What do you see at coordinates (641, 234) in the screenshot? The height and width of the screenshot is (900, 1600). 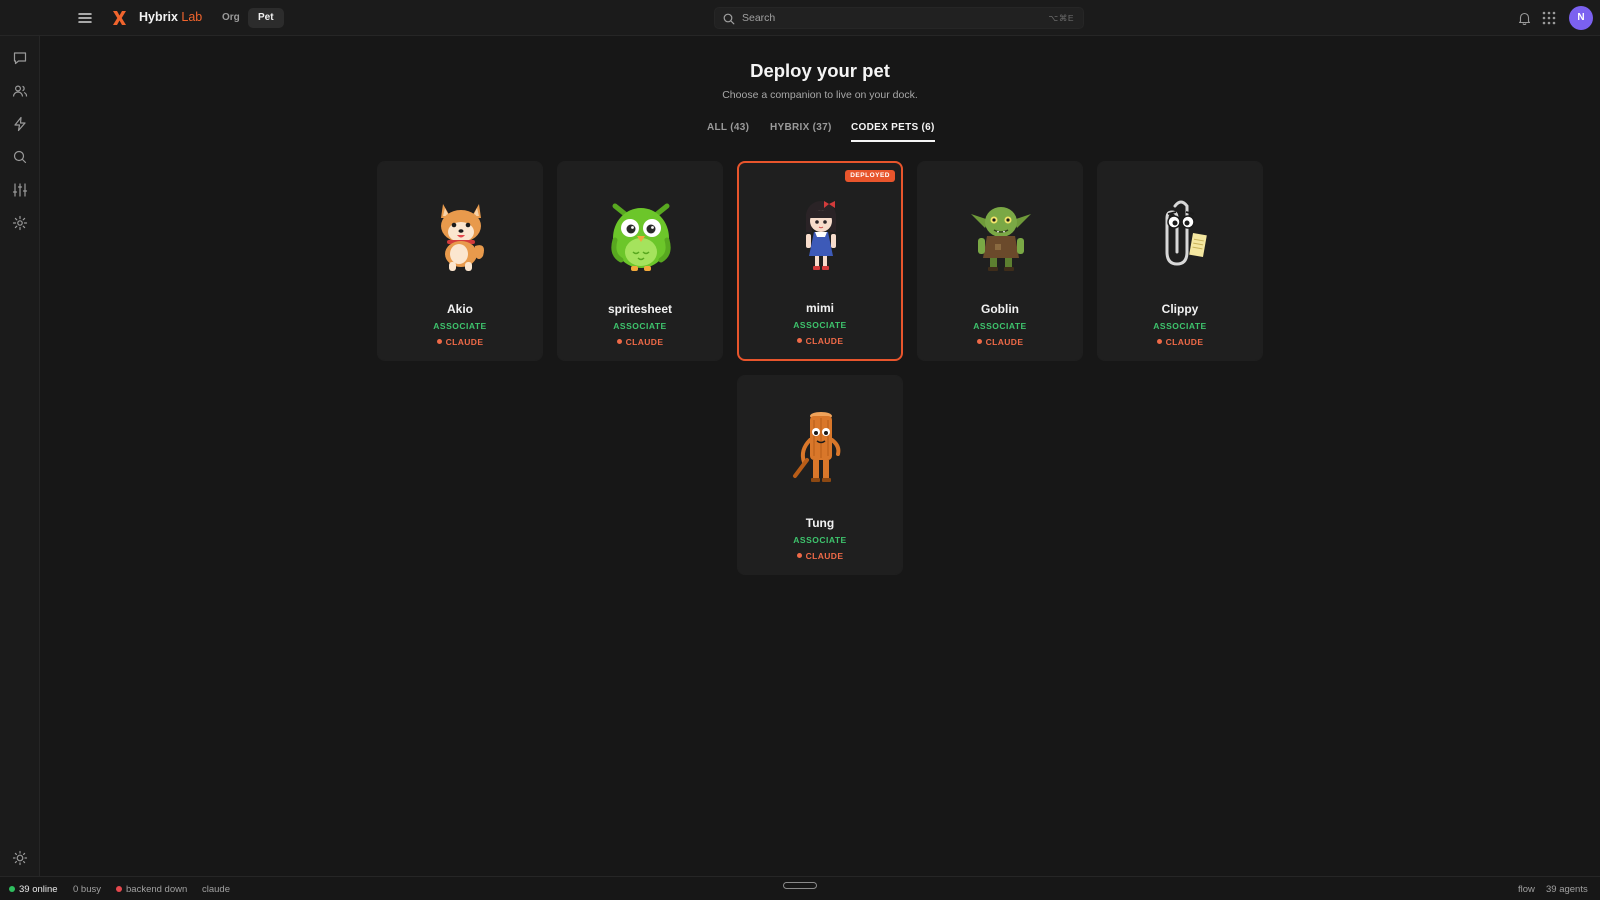 I see `green-owl-sprite` at bounding box center [641, 234].